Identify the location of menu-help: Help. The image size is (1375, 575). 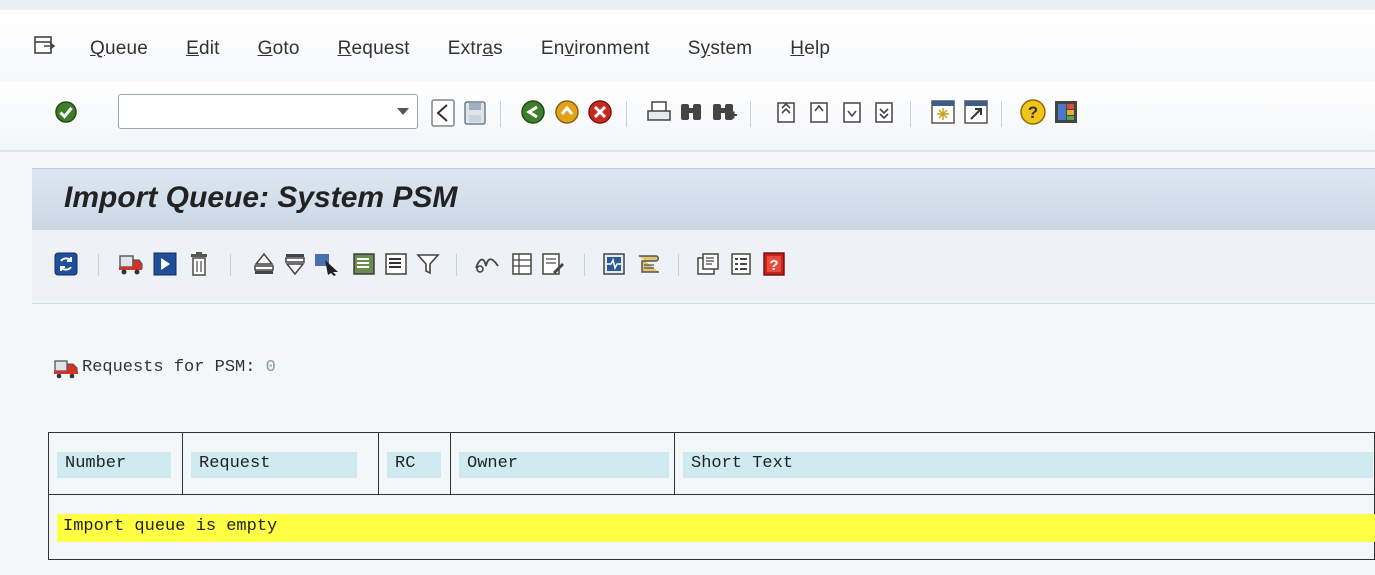
(810, 49).